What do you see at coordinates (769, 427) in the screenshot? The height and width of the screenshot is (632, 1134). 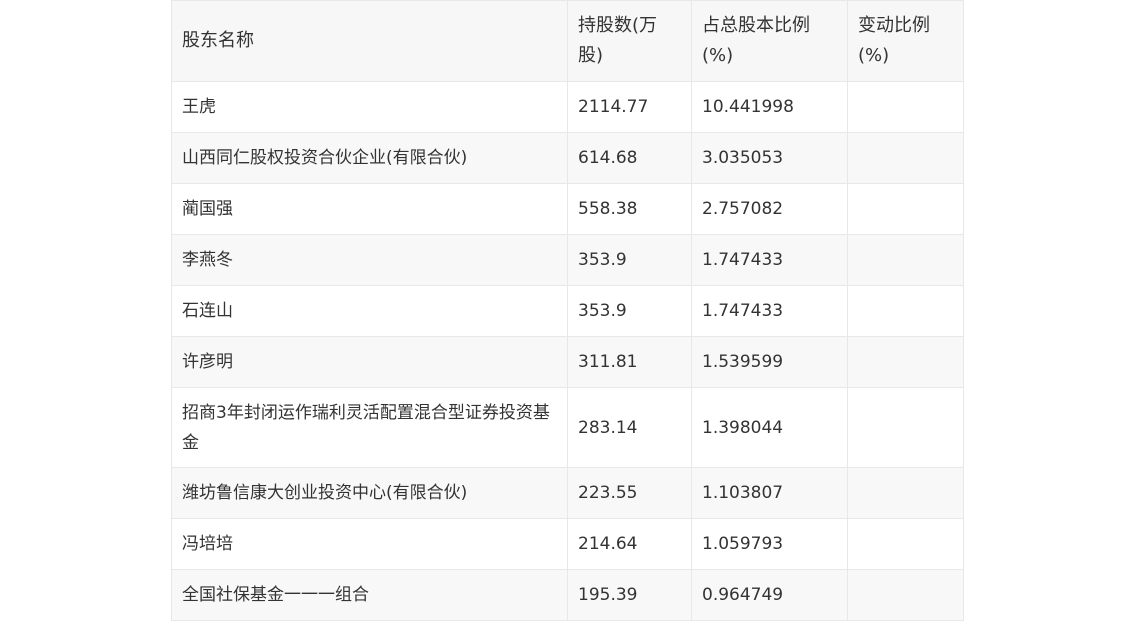 I see `cell-ratio: 1.398044` at bounding box center [769, 427].